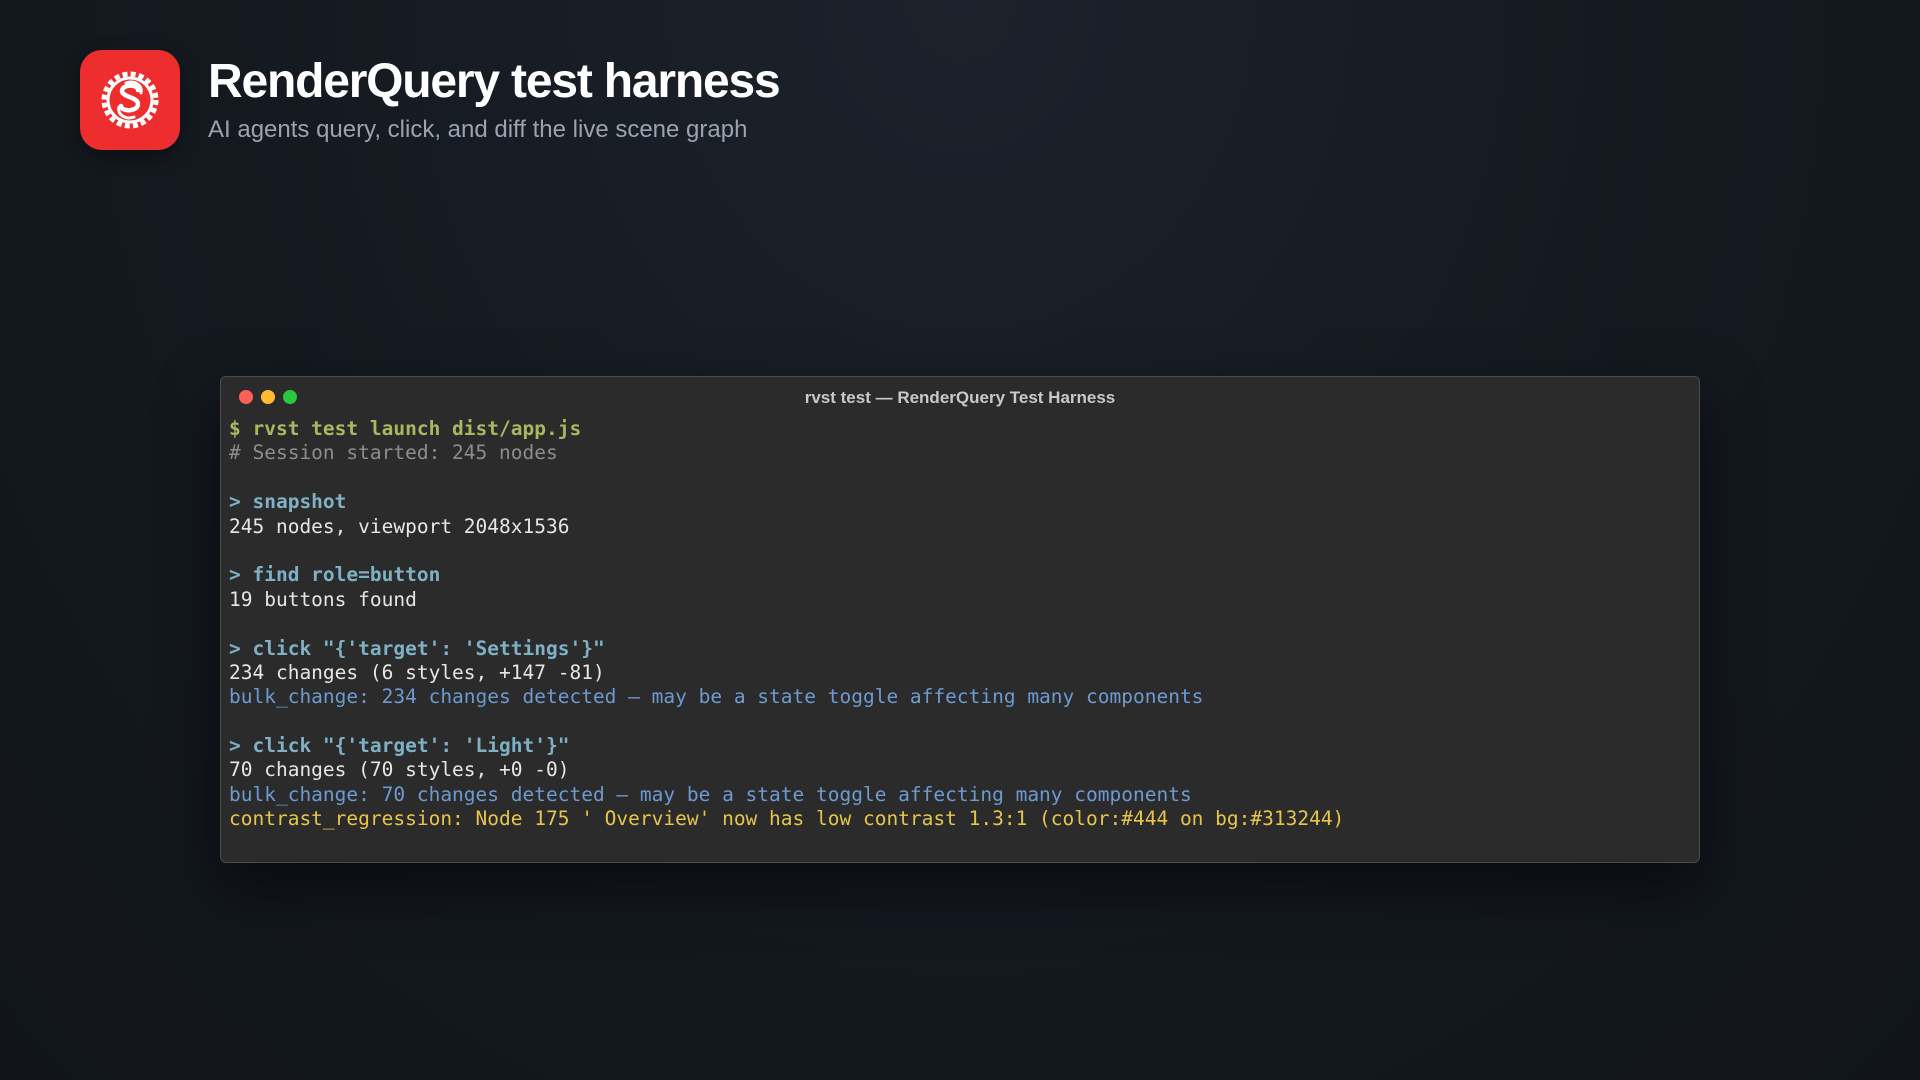 Image resolution: width=1920 pixels, height=1080 pixels. What do you see at coordinates (288, 502) in the screenshot?
I see `command-line: > snapshot` at bounding box center [288, 502].